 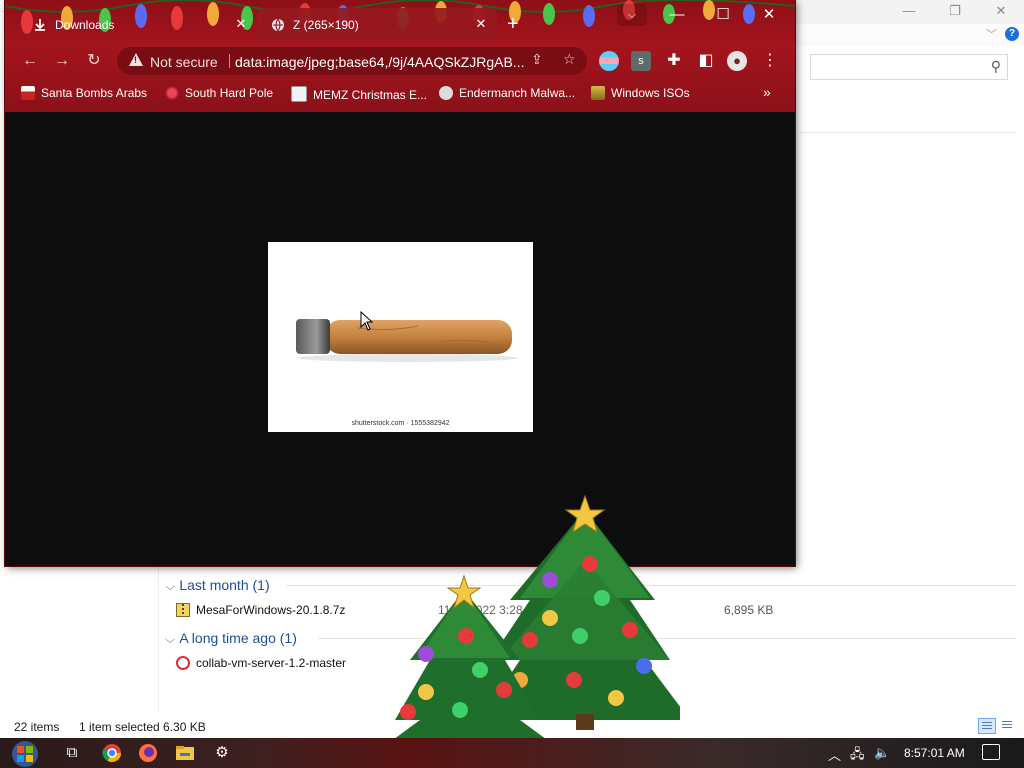 I want to click on forward-arrow-icon: →, so click(x=62, y=61).